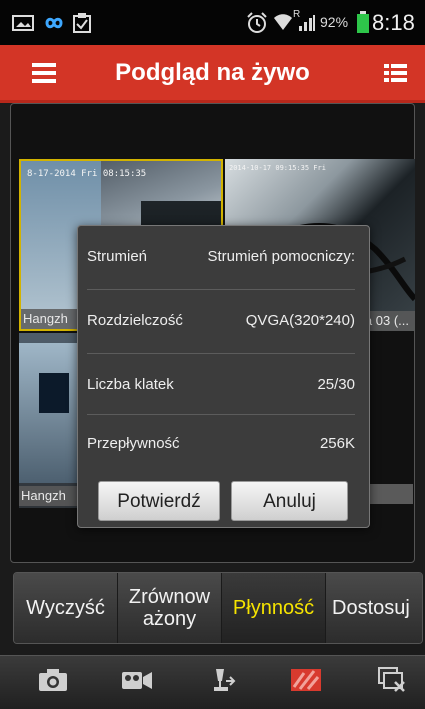  Describe the element at coordinates (87, 174) in the screenshot. I see `camera-timestamp: 8-17-2014 Fri 08:15:35` at that location.